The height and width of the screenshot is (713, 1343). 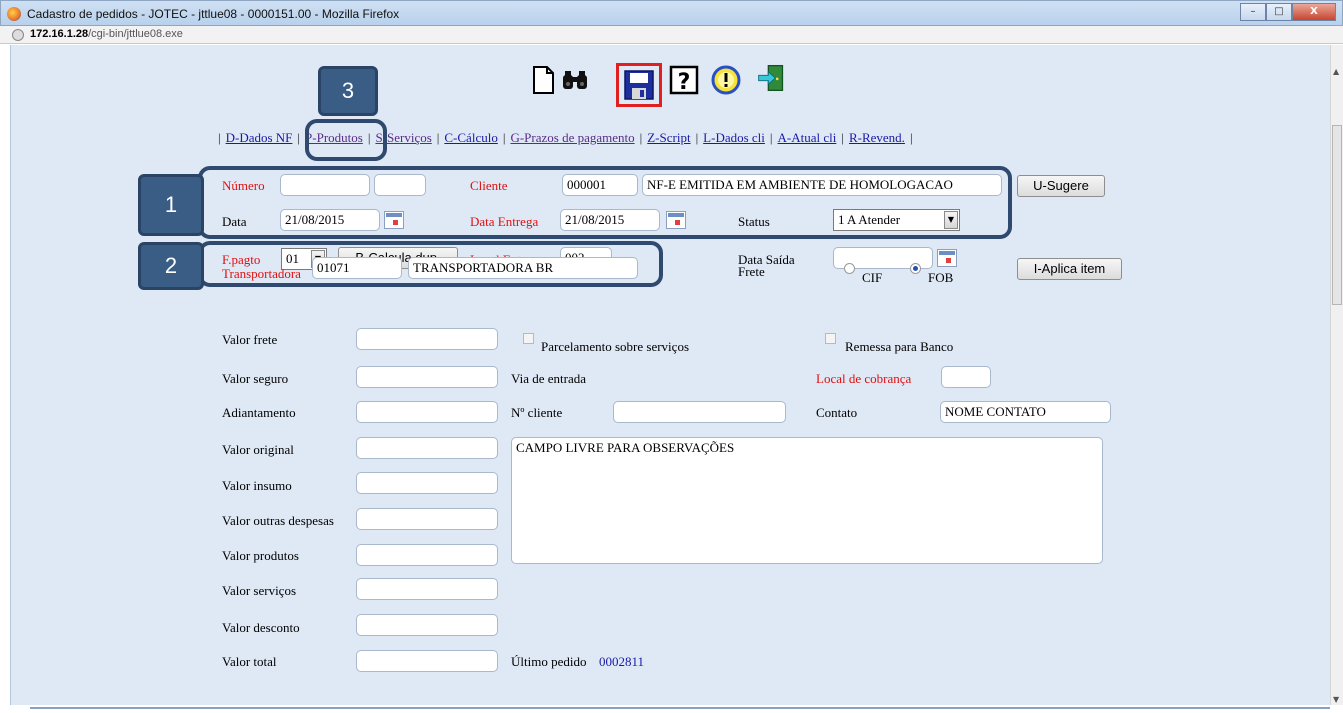 What do you see at coordinates (1061, 186) in the screenshot?
I see `sugere-button: U-Sugere` at bounding box center [1061, 186].